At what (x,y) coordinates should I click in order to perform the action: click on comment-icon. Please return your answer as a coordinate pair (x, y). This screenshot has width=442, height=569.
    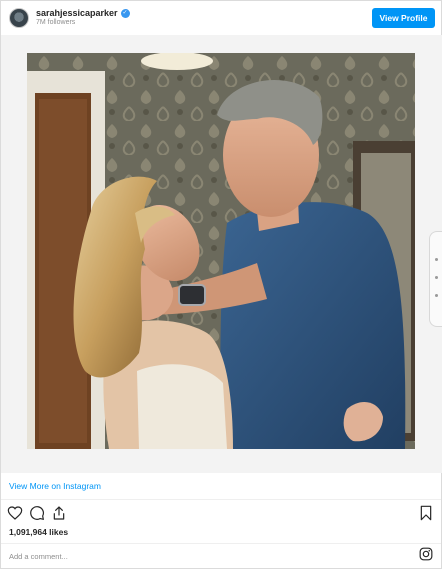
    Looking at the image, I should click on (37, 513).